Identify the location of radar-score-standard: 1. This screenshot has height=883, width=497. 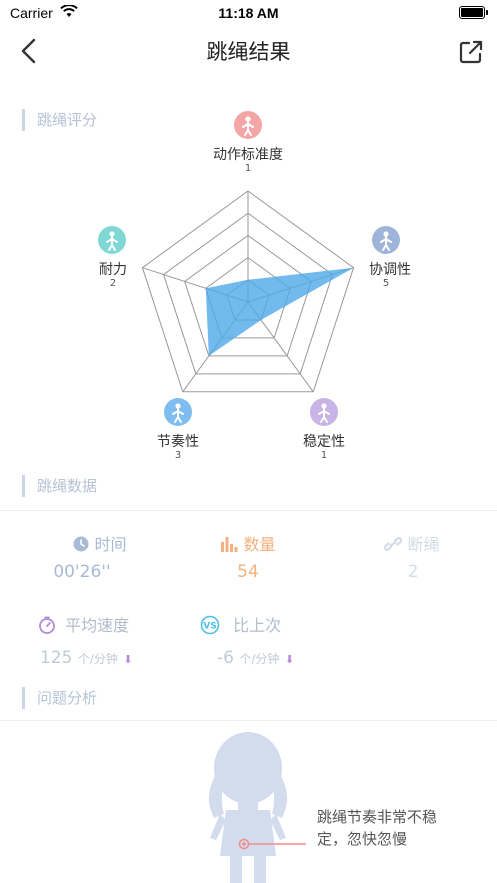
(248, 168).